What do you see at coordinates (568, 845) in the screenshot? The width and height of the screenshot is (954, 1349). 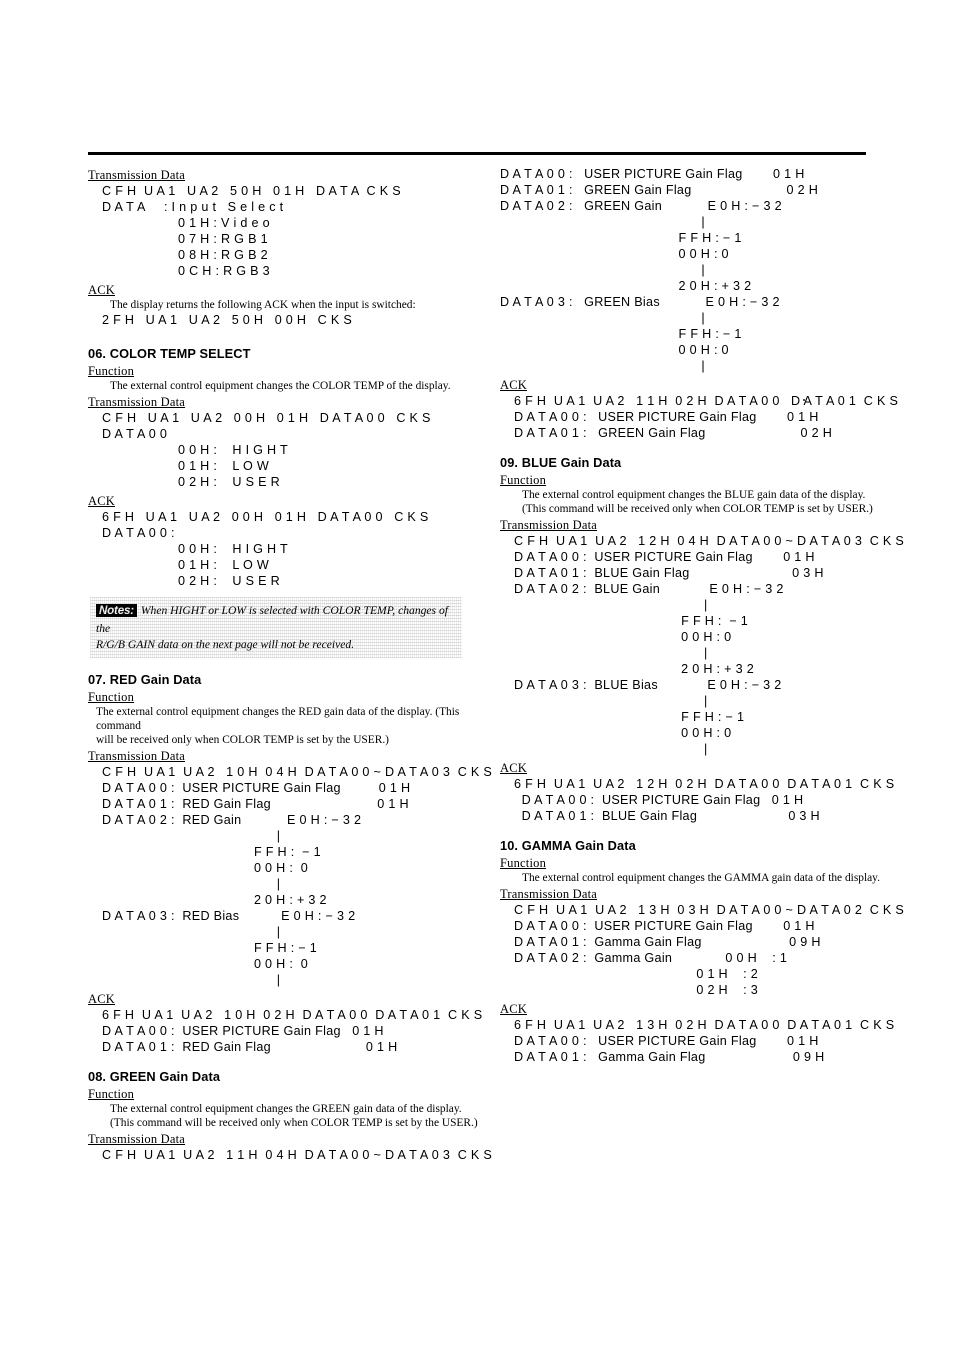 I see `section-heading-10: 10. GAMMA Gain Data` at bounding box center [568, 845].